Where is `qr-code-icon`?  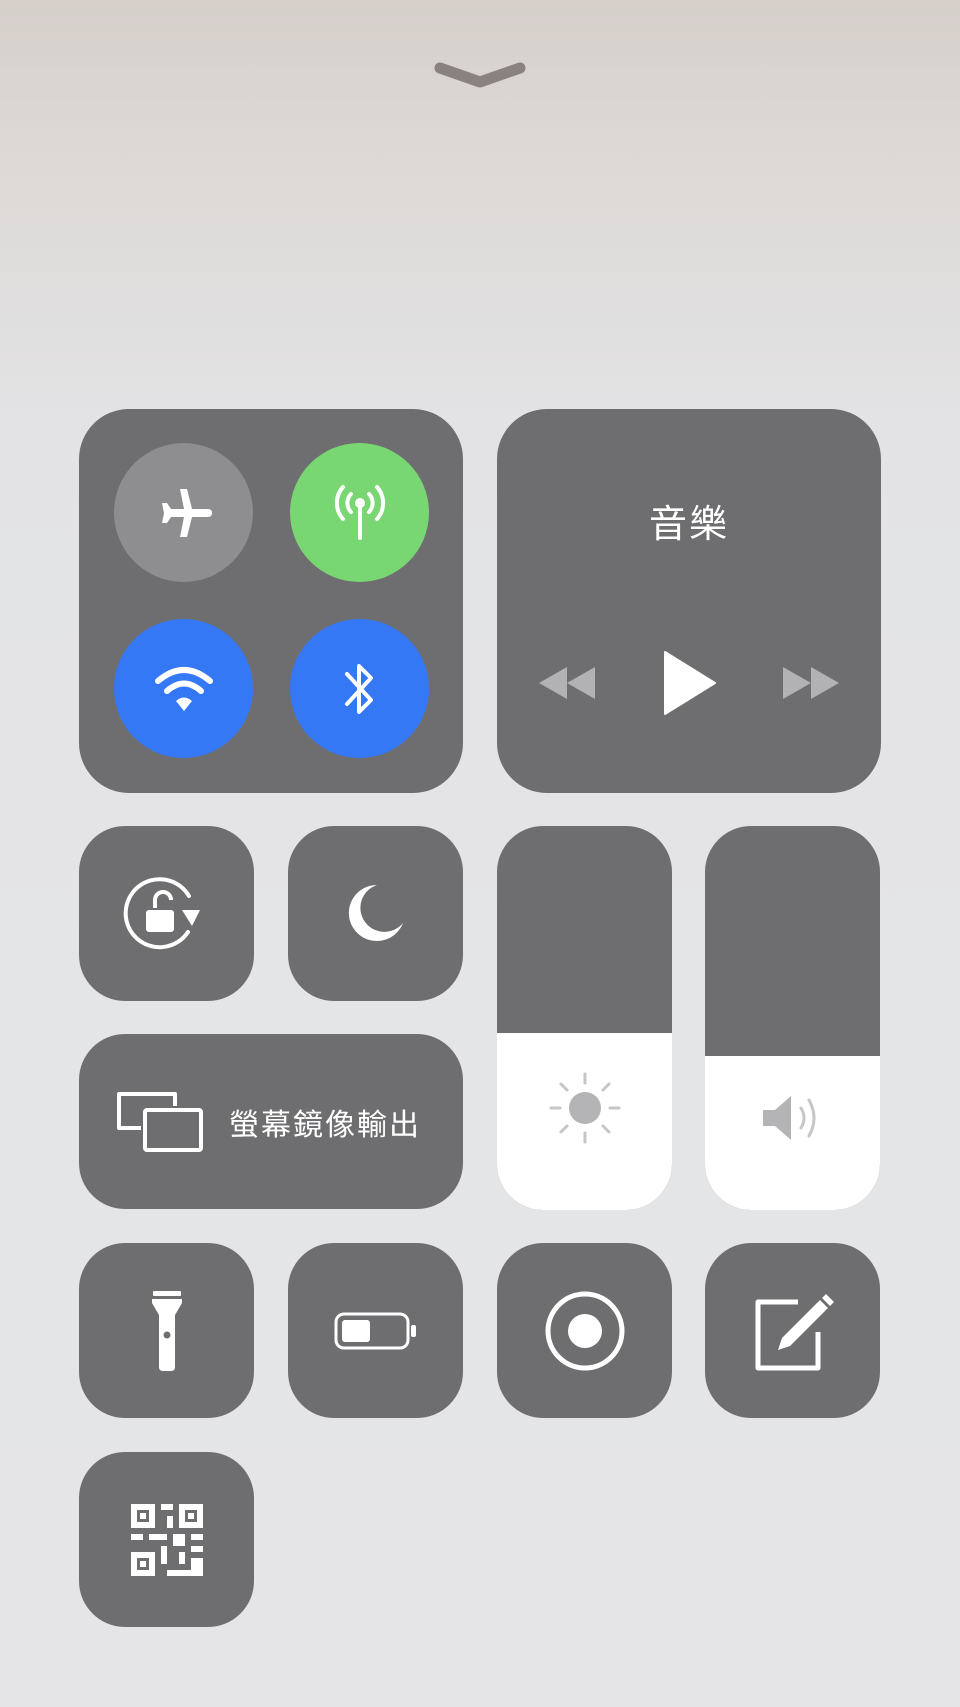 qr-code-icon is located at coordinates (166, 1539).